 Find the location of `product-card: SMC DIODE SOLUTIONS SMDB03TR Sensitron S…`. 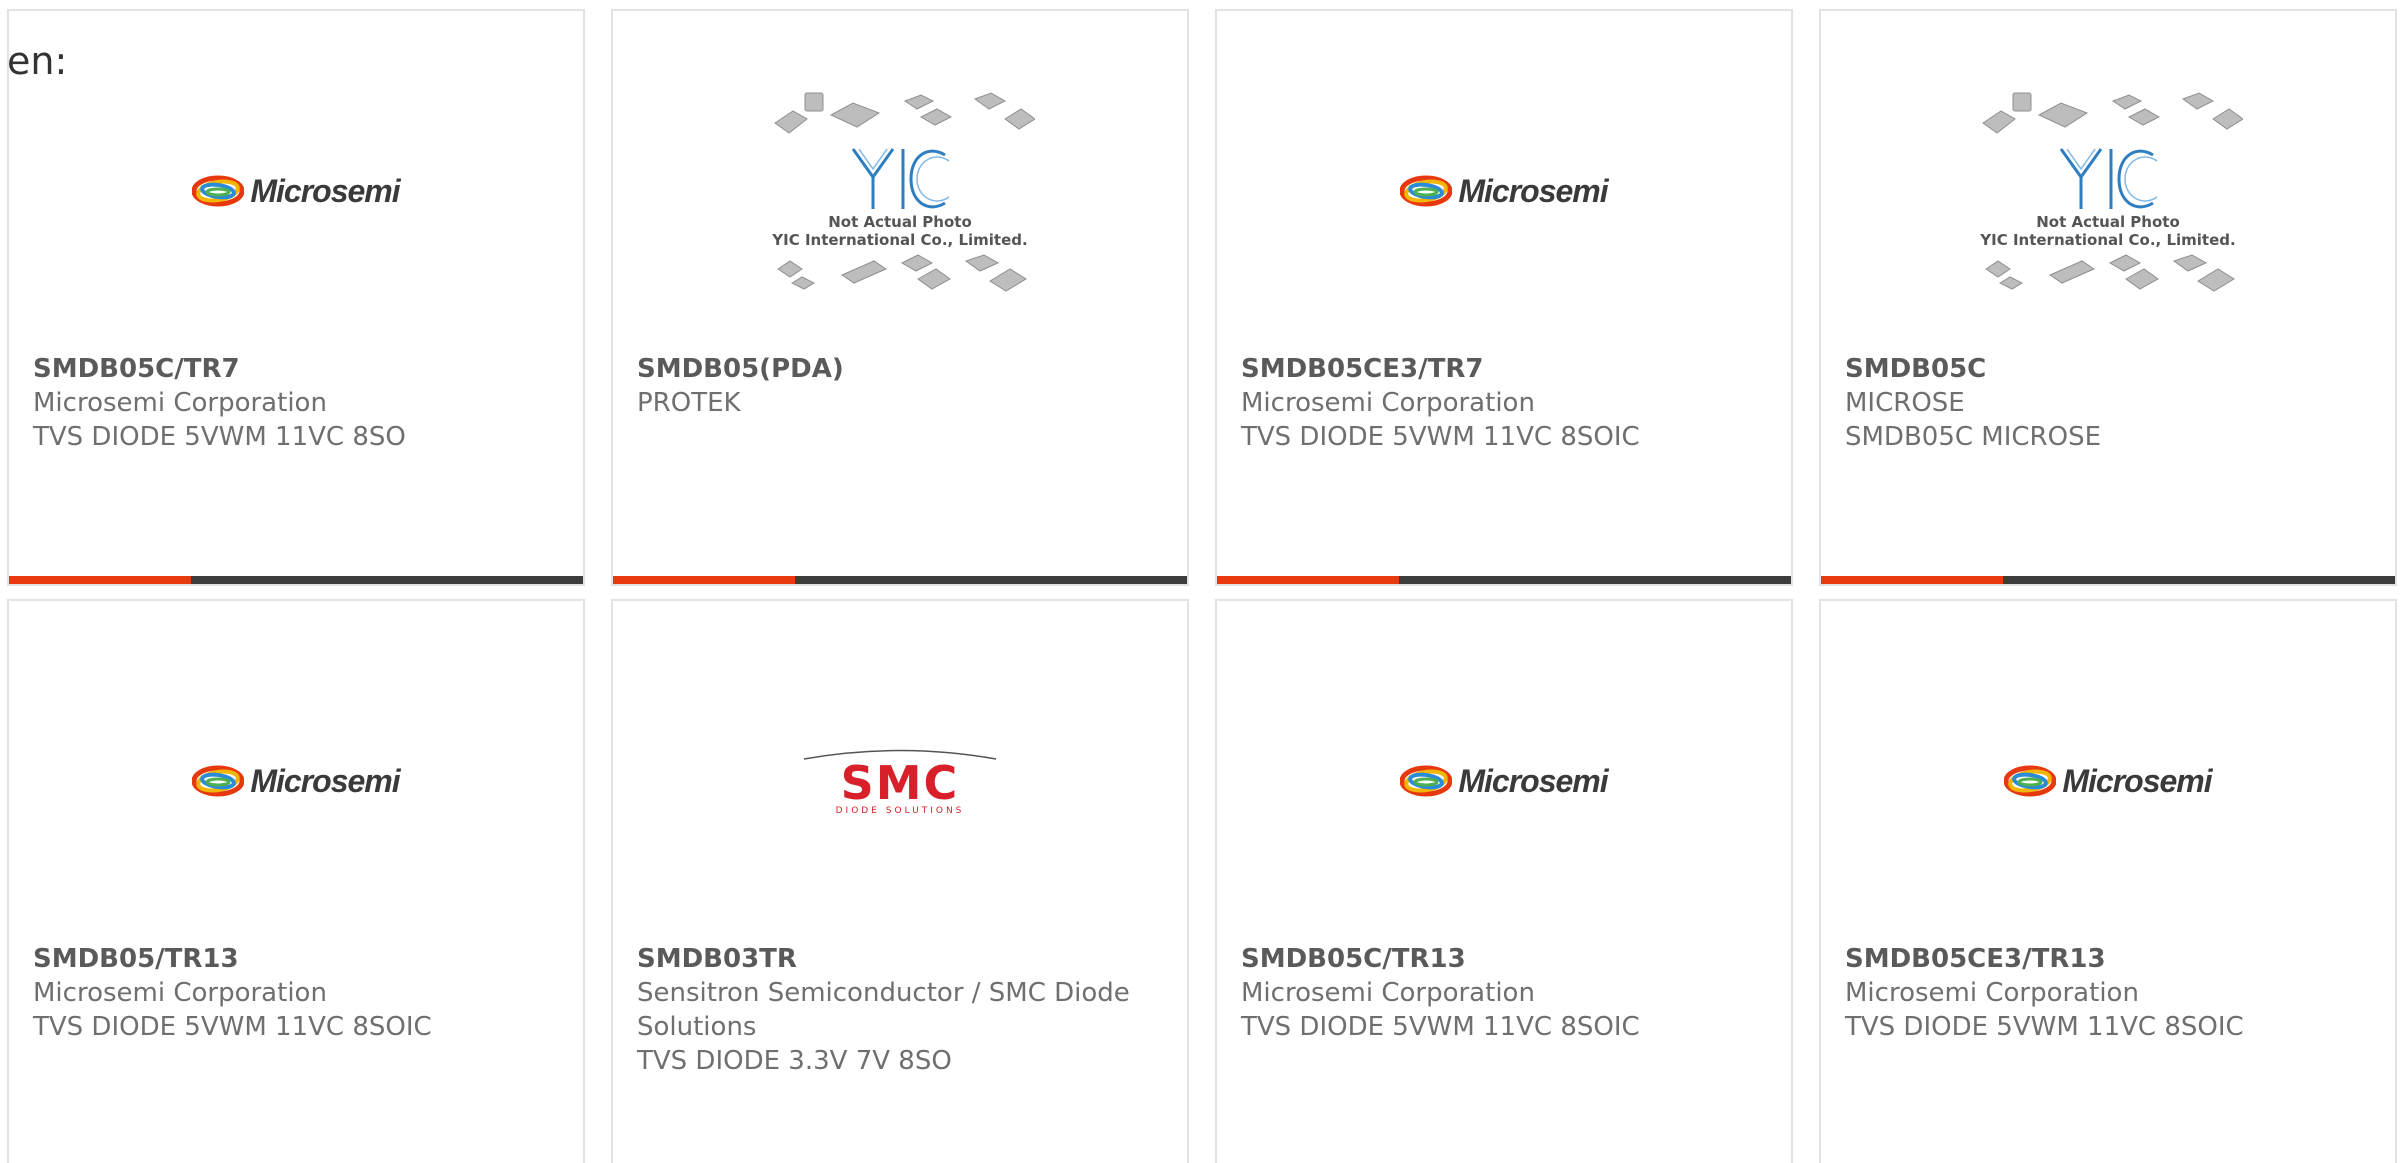

product-card: SMC DIODE SOLUTIONS SMDB03TR Sensitron S… is located at coordinates (900, 881).